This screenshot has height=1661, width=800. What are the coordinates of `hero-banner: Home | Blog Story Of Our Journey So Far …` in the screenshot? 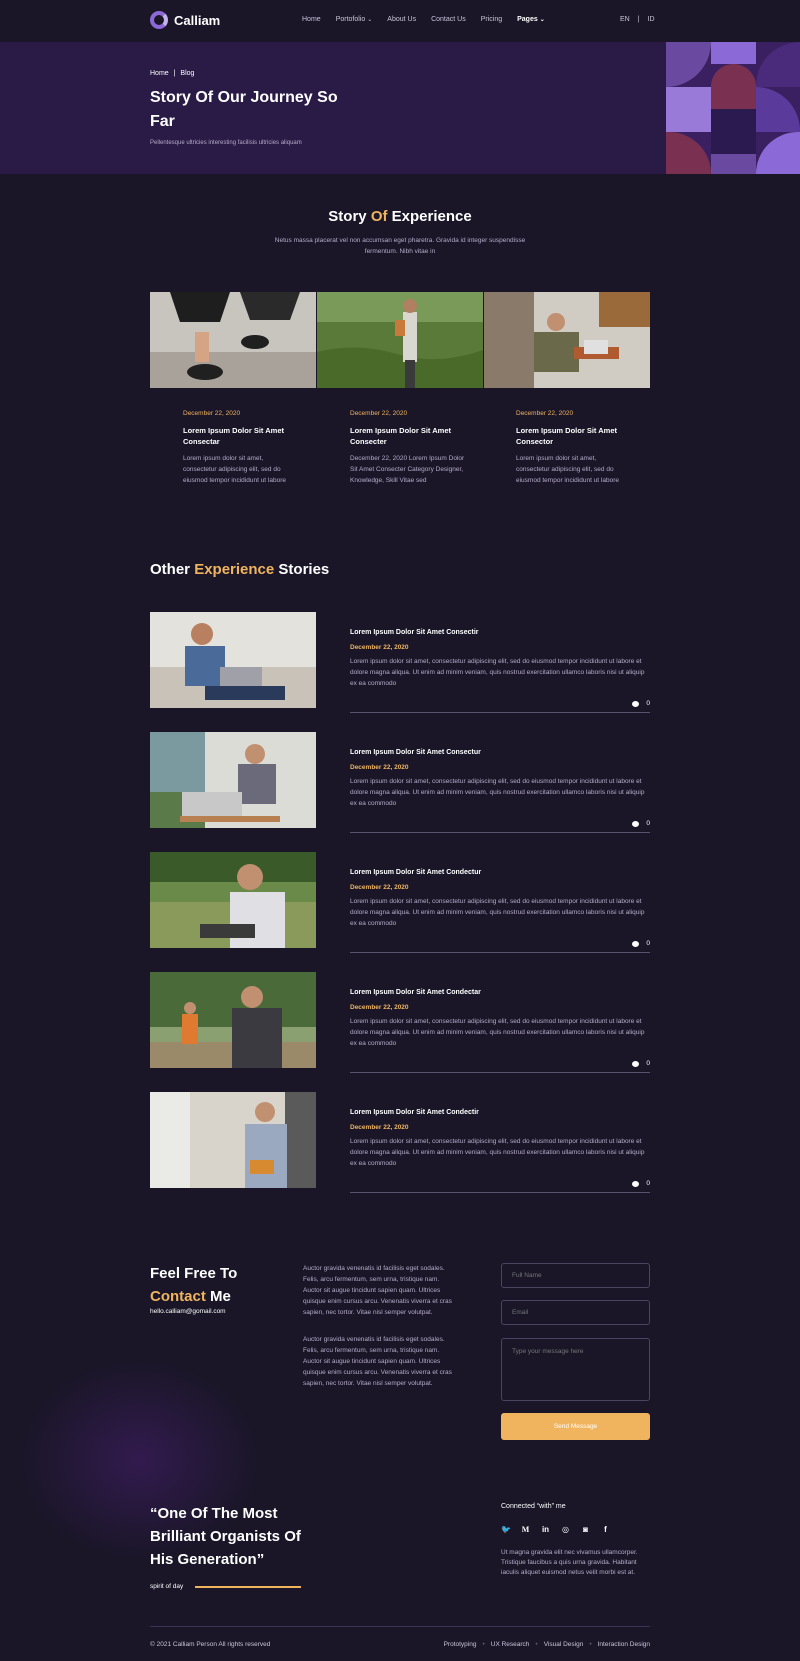 It's located at (400, 108).